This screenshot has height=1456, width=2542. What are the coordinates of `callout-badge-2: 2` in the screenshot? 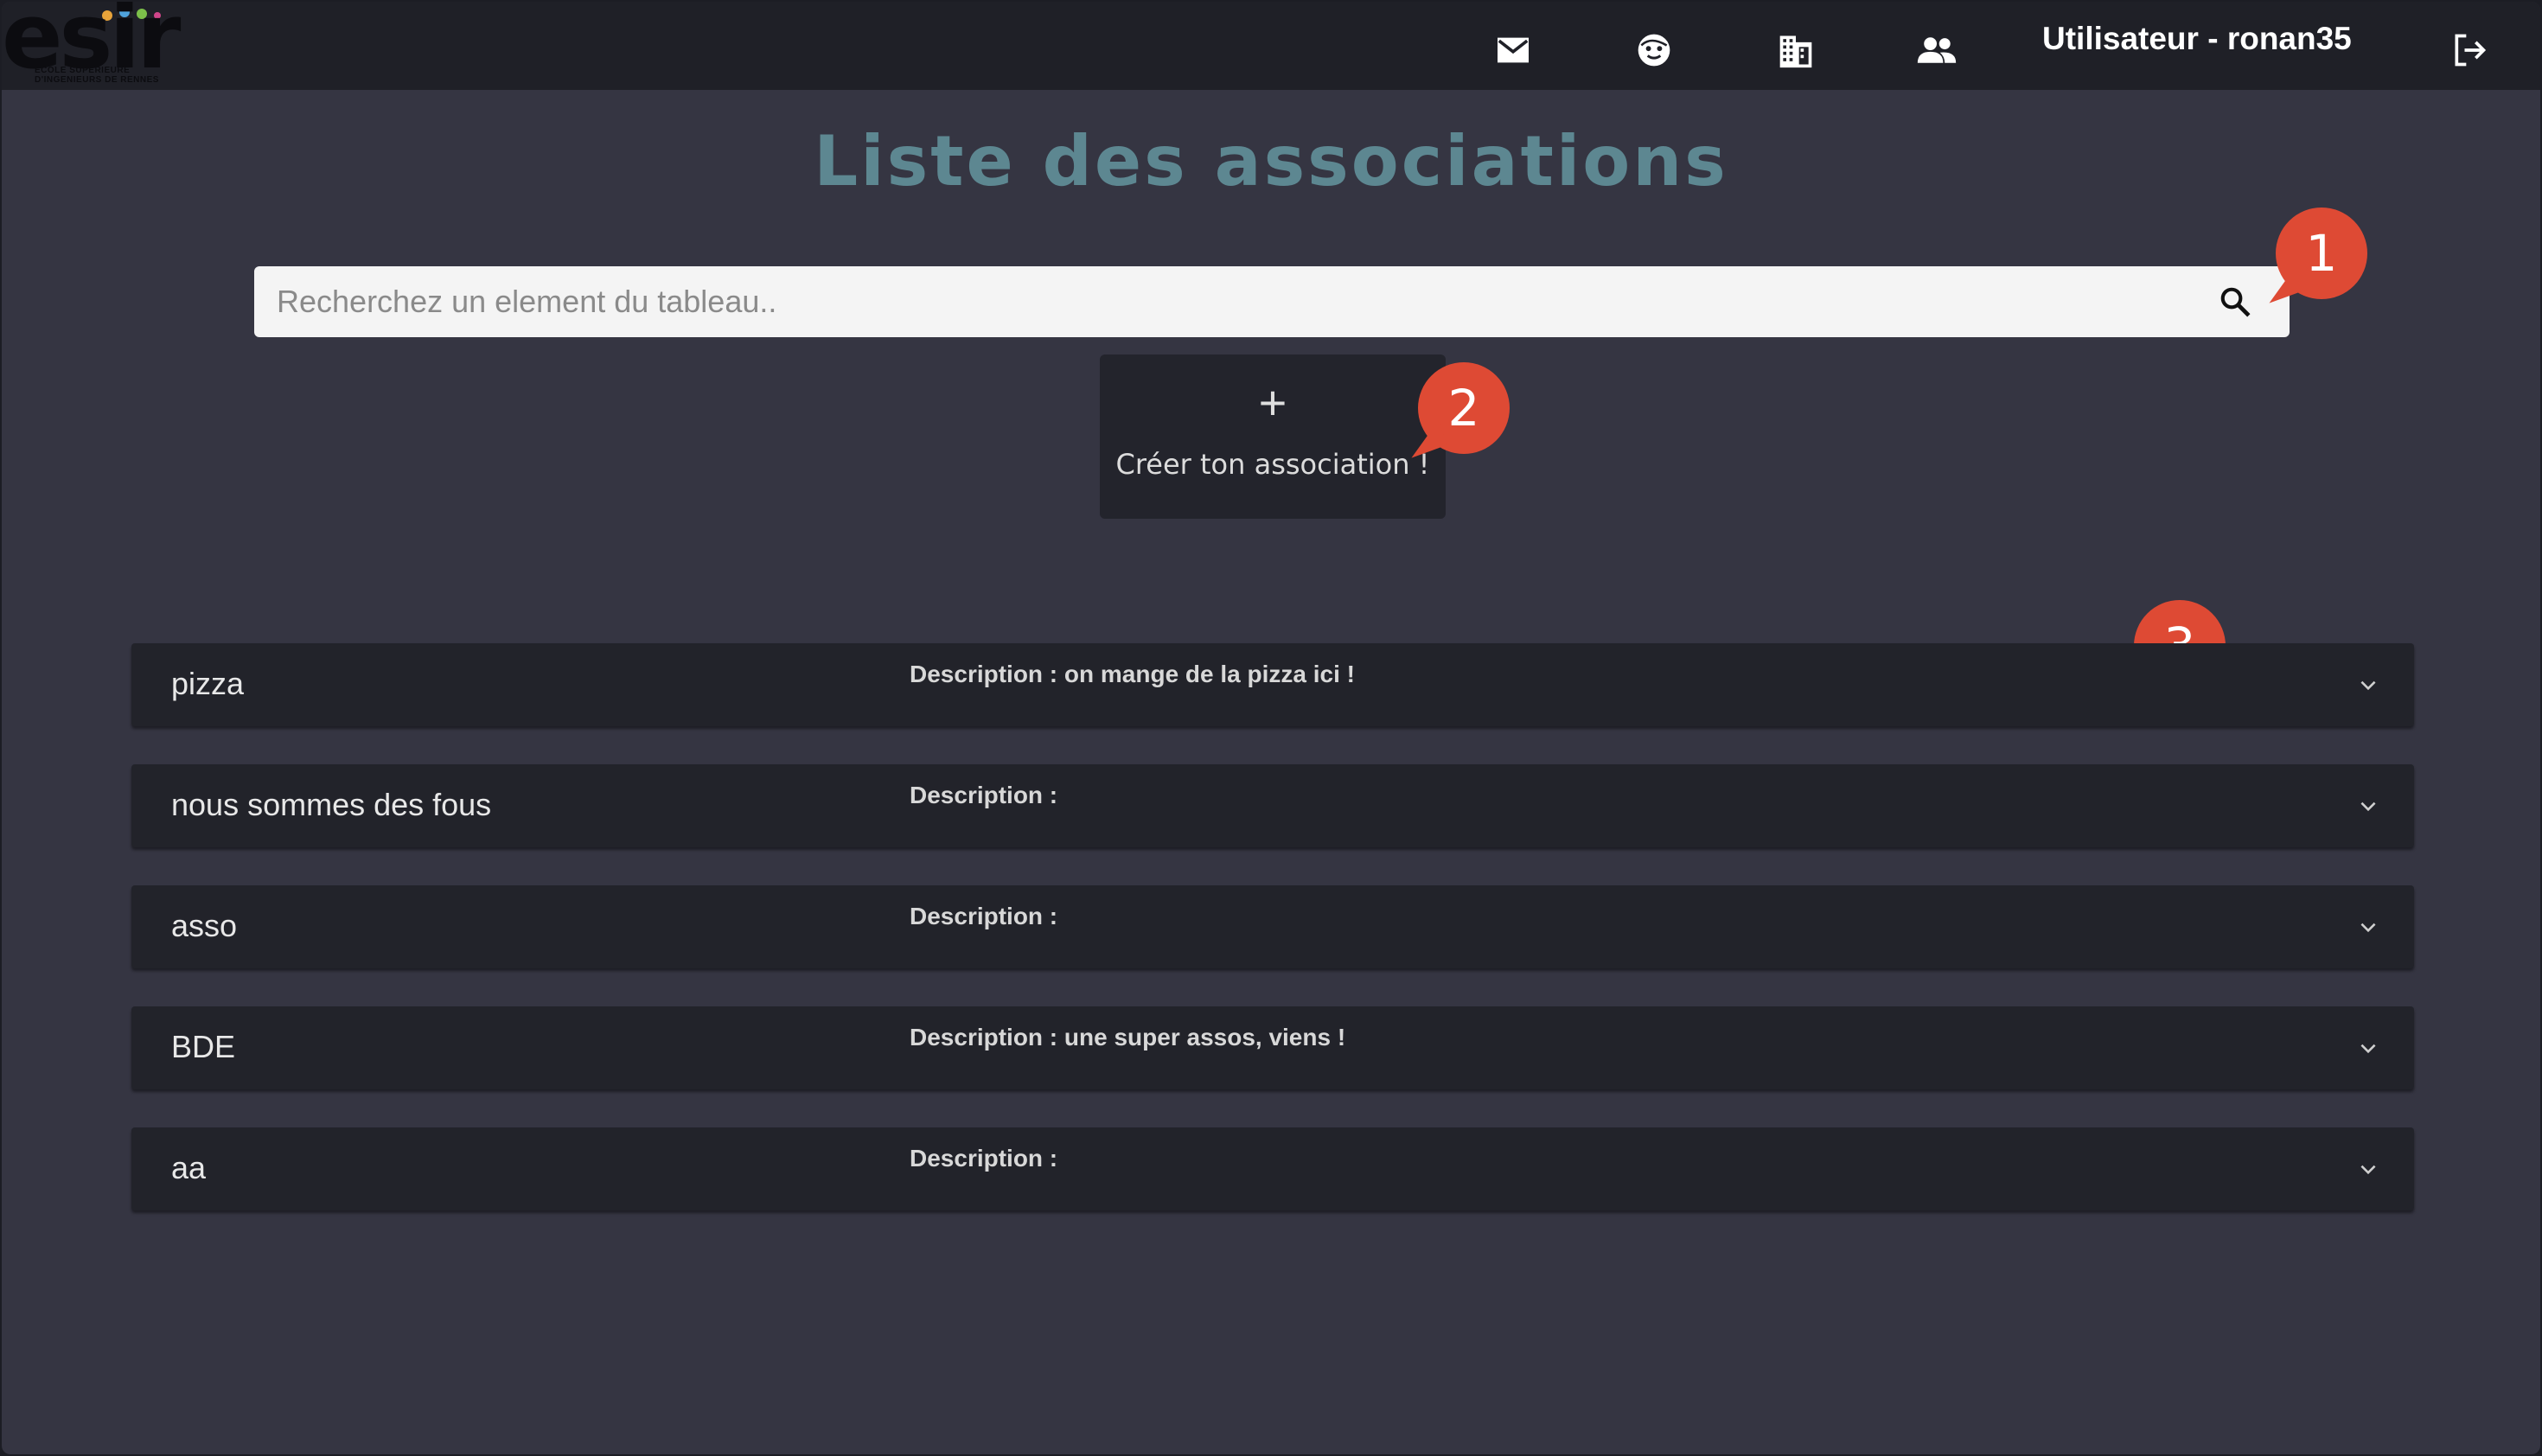 It's located at (1464, 408).